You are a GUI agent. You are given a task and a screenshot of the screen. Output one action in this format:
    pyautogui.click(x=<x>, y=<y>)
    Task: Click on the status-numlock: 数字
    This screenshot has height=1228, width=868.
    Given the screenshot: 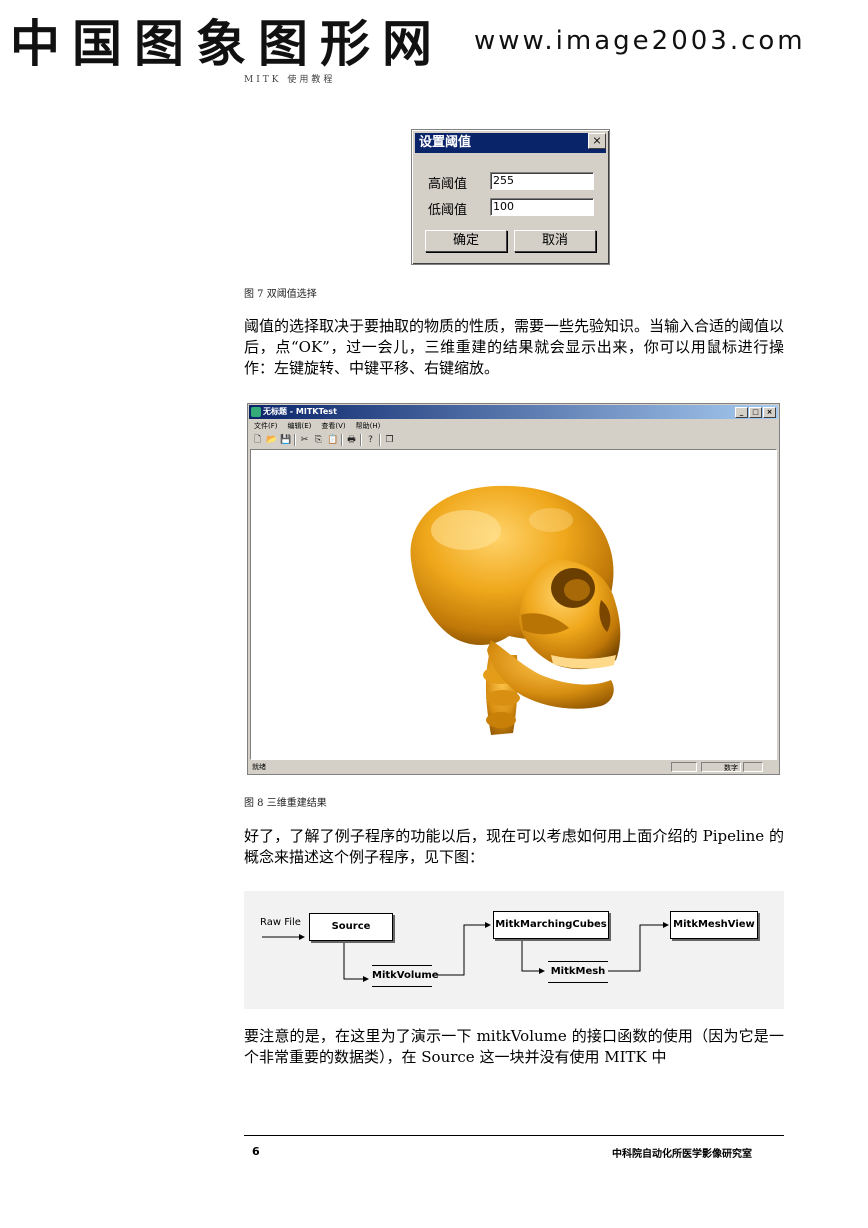 What is the action you would take?
    pyautogui.click(x=721, y=767)
    